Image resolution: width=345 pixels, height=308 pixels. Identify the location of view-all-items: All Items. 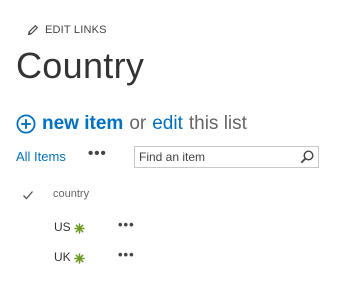
(41, 156).